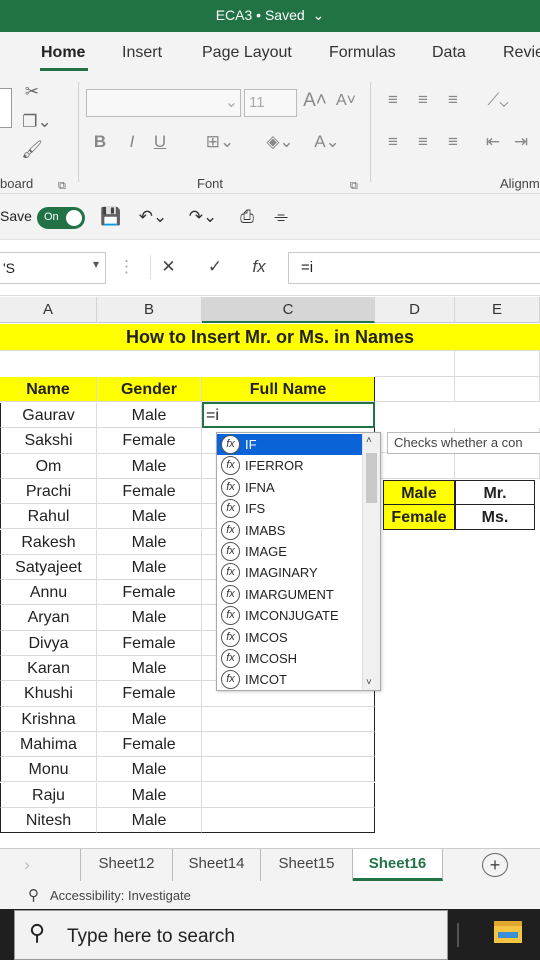  Describe the element at coordinates (289, 465) in the screenshot. I see `autocomplete-item: fx IFERROR` at that location.